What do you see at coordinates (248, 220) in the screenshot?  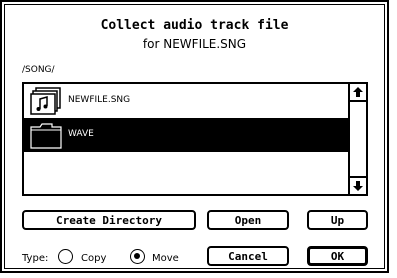 I see `open-button: Open` at bounding box center [248, 220].